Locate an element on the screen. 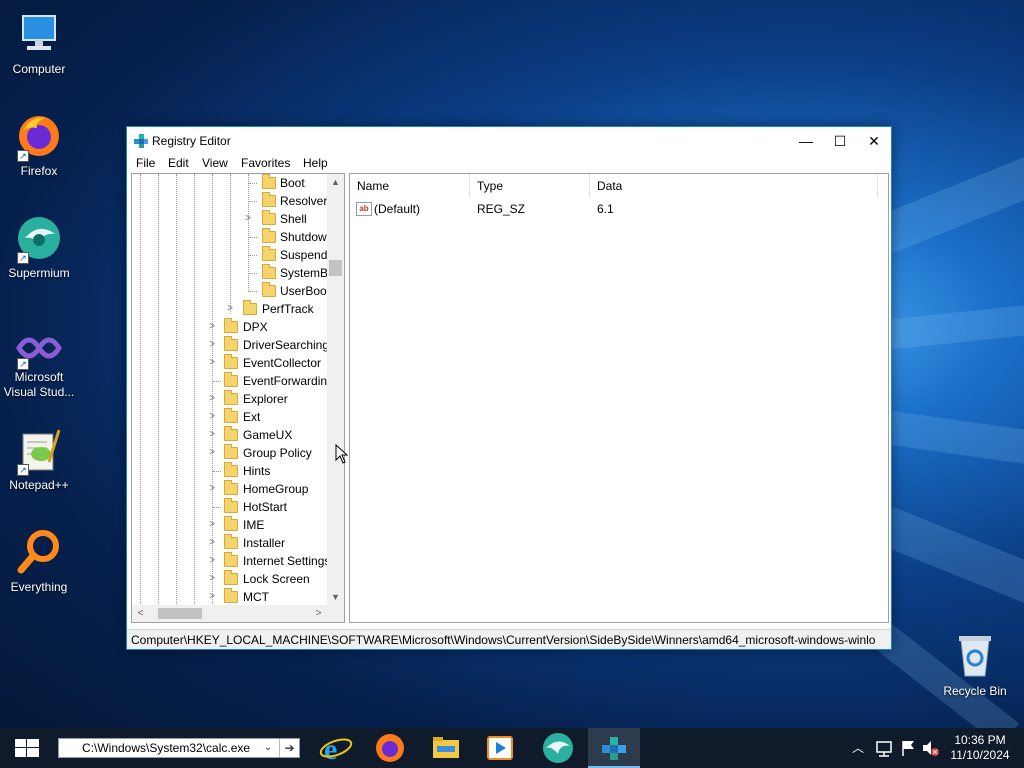  run-command-box: ⌄ ➔ is located at coordinates (179, 748).